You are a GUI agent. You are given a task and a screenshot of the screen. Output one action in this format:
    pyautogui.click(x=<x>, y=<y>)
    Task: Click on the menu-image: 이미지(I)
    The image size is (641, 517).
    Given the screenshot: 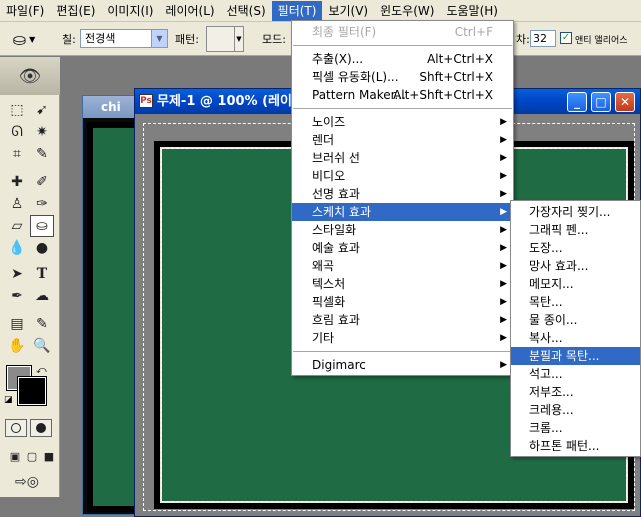 What is the action you would take?
    pyautogui.click(x=130, y=11)
    